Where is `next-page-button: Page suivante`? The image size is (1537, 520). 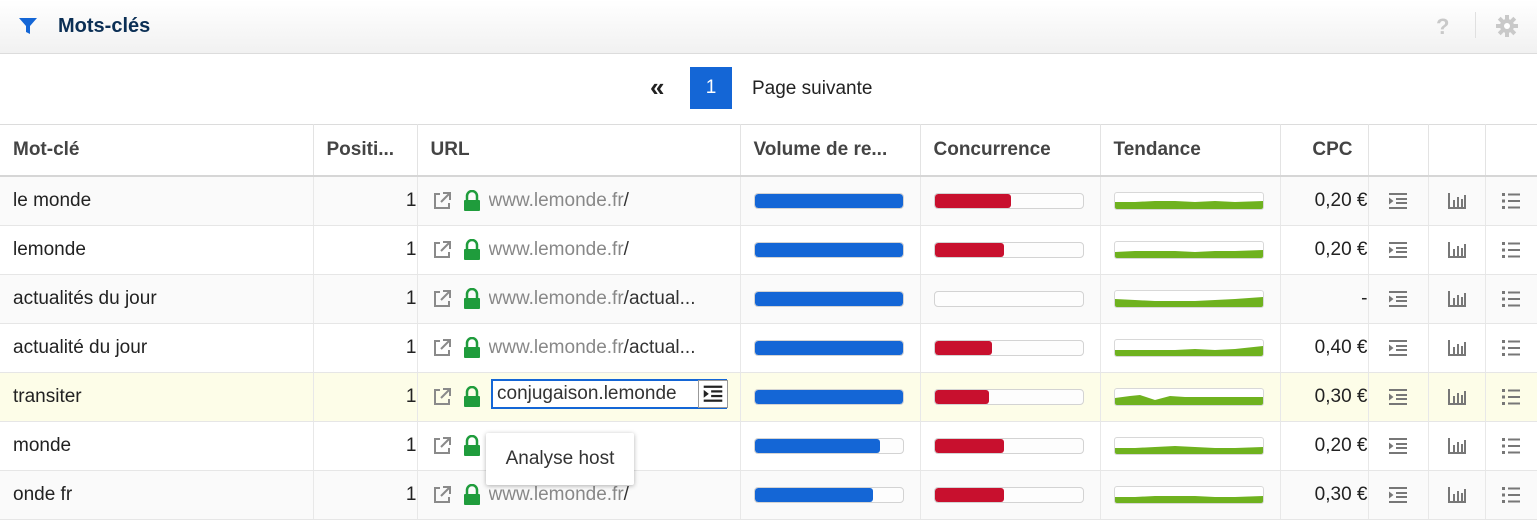
next-page-button: Page suivante is located at coordinates (812, 89).